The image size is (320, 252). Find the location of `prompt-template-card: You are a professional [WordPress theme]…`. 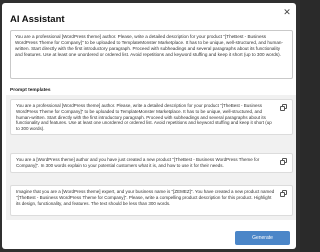

prompt-template-card: You are a professional [WordPress theme]… is located at coordinates (151, 117).